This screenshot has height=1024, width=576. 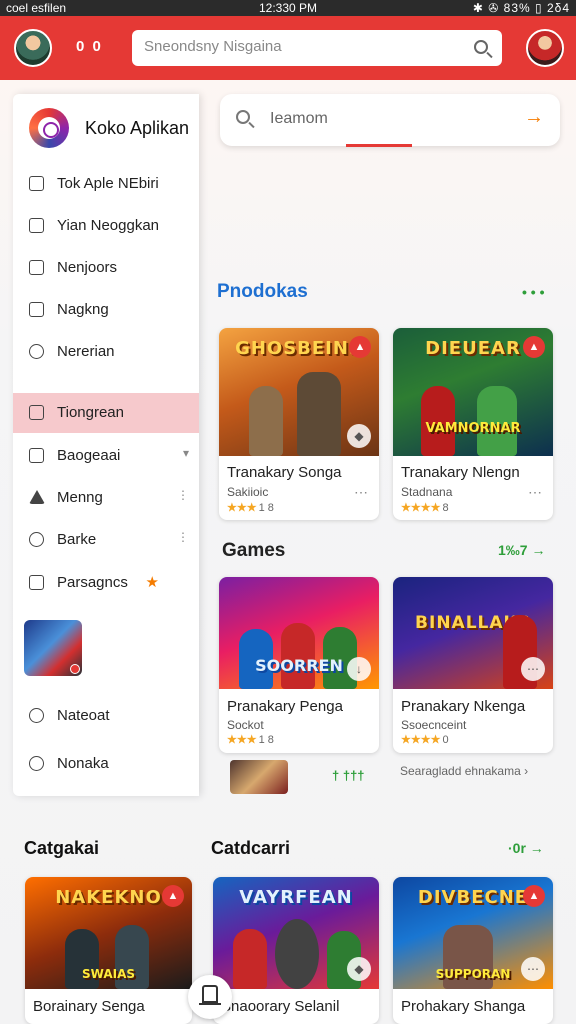 What do you see at coordinates (299, 119) in the screenshot?
I see `main-search-placeholder: Ieamom` at bounding box center [299, 119].